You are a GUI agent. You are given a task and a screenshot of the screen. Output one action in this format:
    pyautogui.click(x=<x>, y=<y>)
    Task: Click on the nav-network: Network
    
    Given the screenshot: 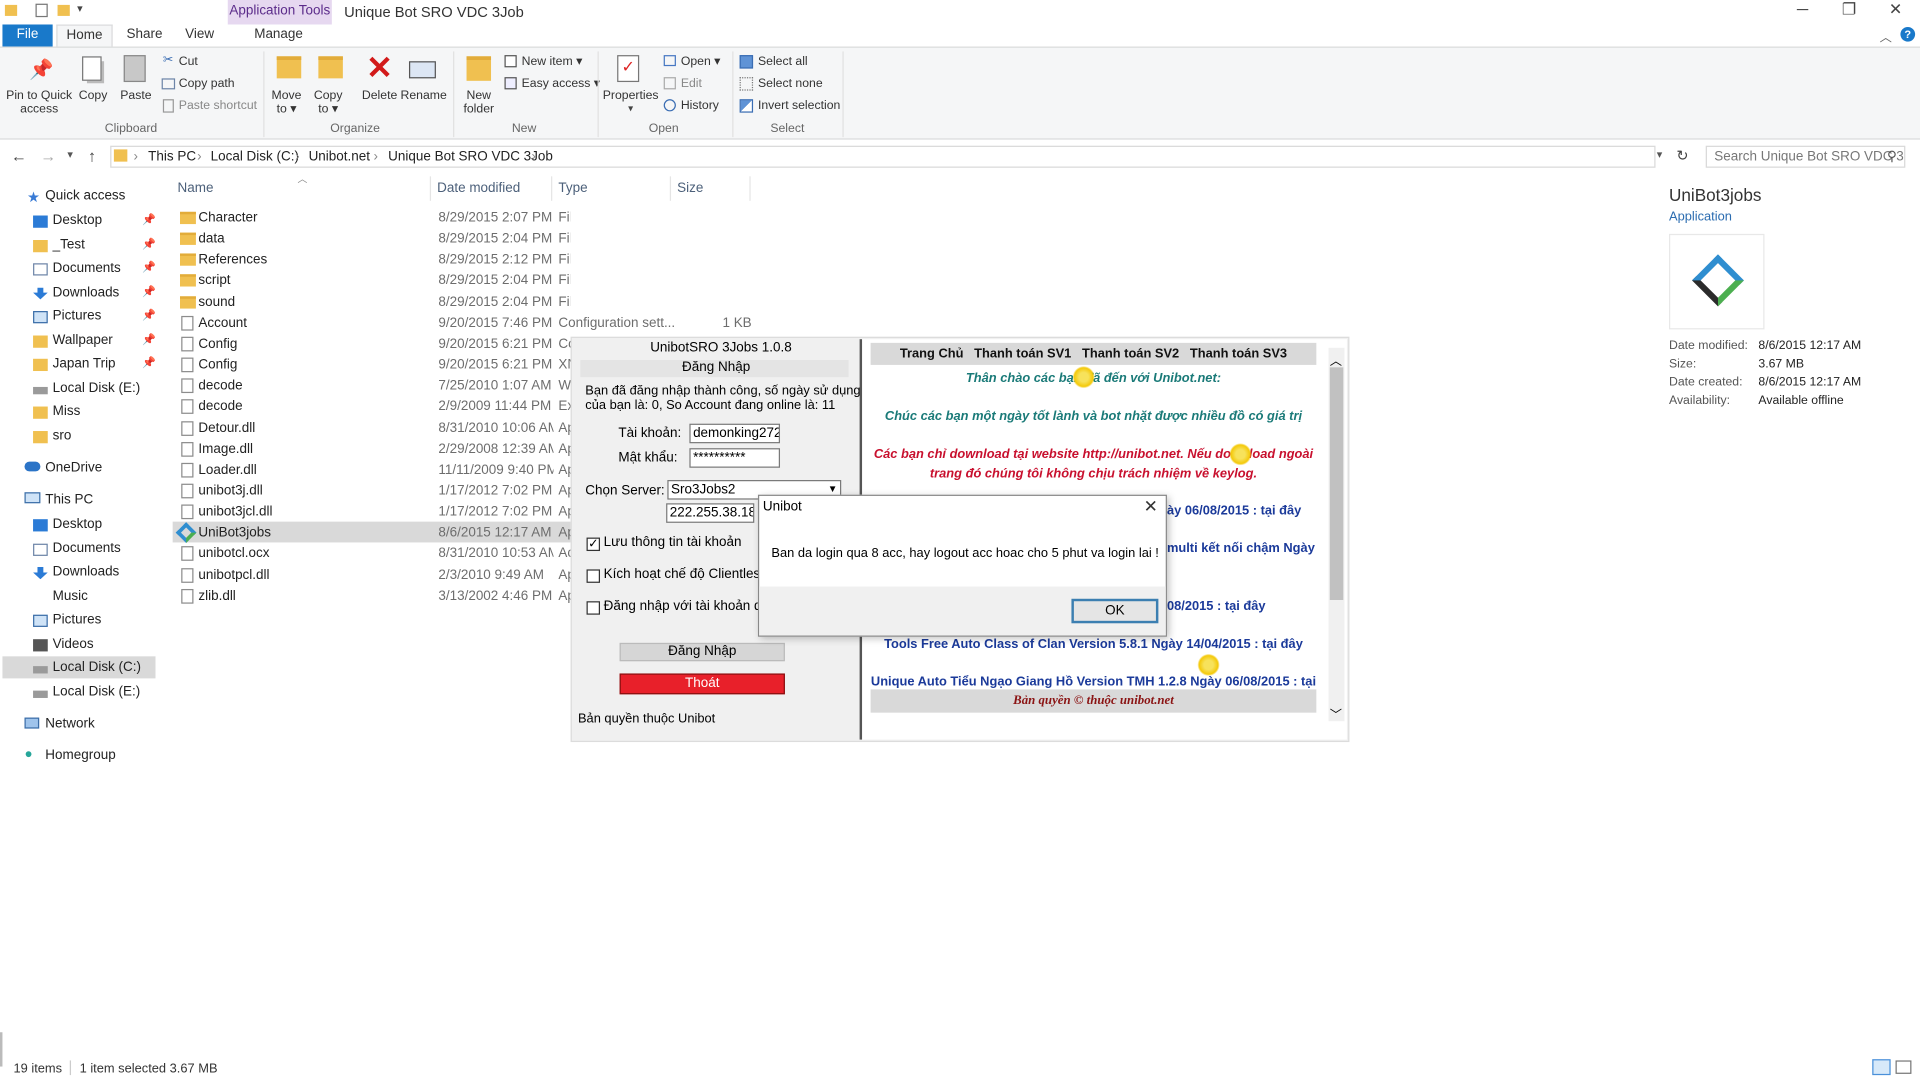 What is the action you would take?
    pyautogui.click(x=69, y=723)
    